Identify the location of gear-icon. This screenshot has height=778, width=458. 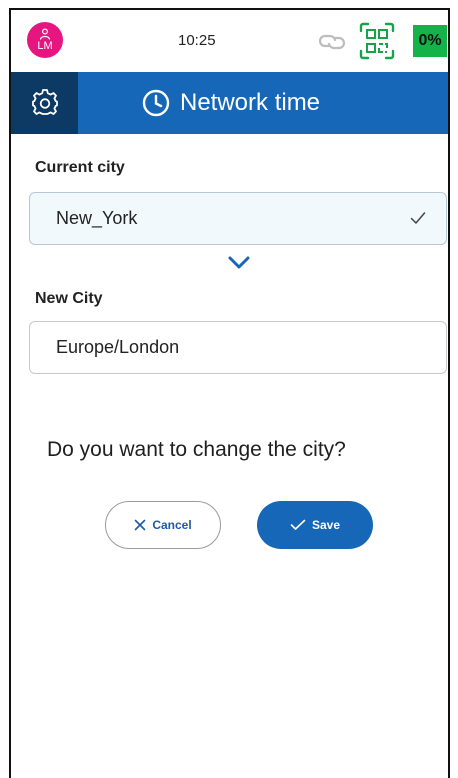
(44, 102).